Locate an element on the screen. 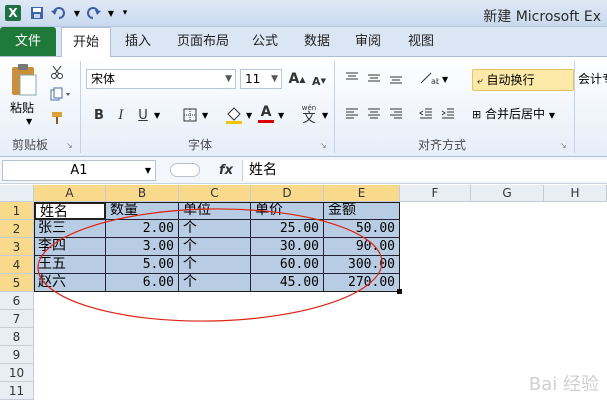  insert-function-icon: fx is located at coordinates (226, 170).